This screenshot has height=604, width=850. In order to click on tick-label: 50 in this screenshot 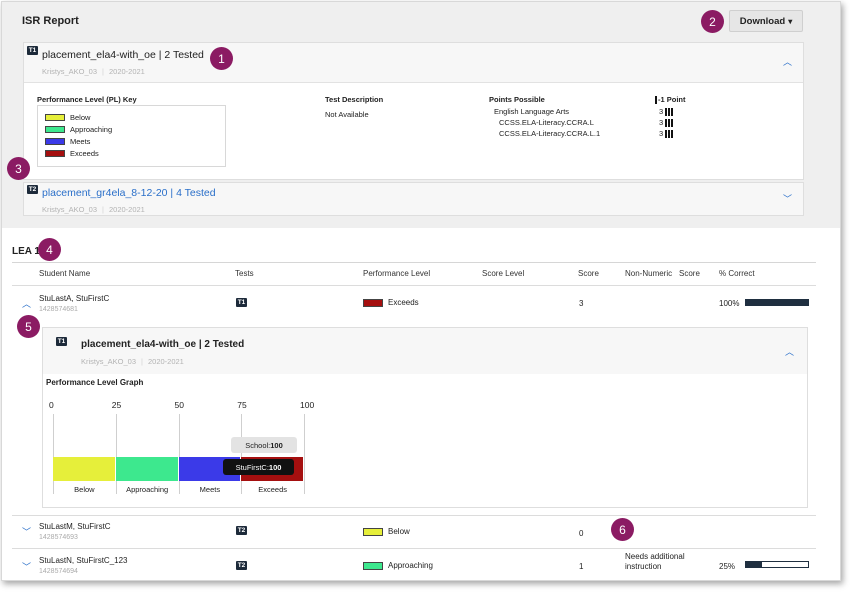, I will do `click(179, 405)`.